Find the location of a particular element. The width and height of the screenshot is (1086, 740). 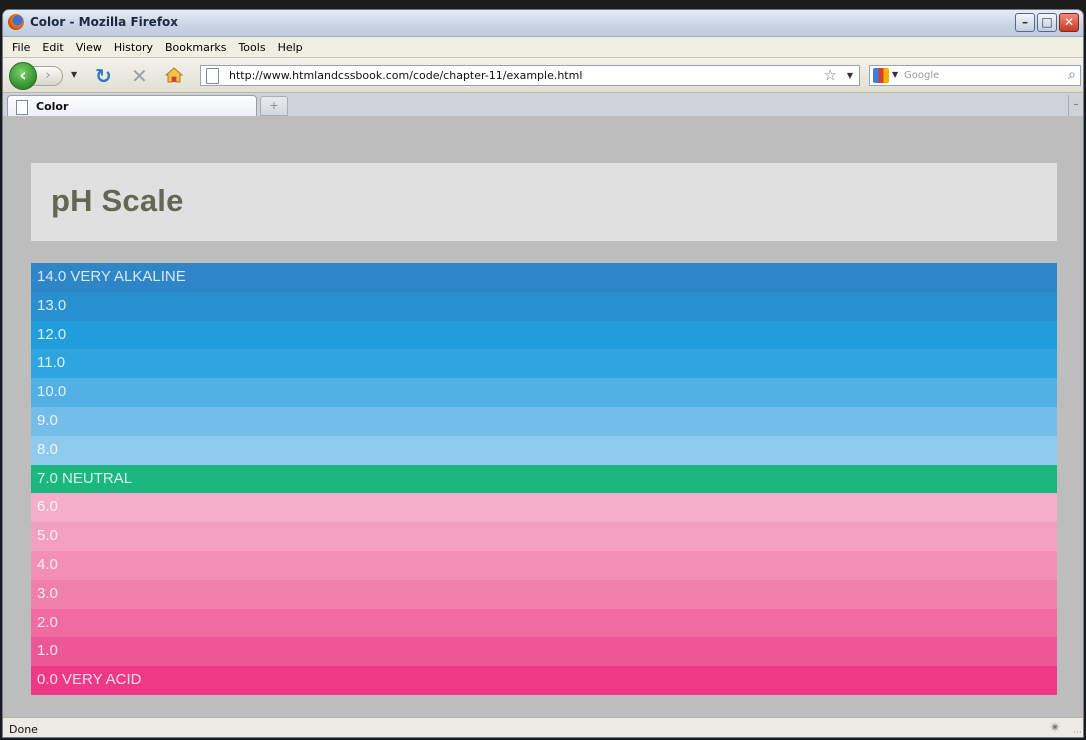

url-dropdown-icon: ▼ is located at coordinates (850, 75).